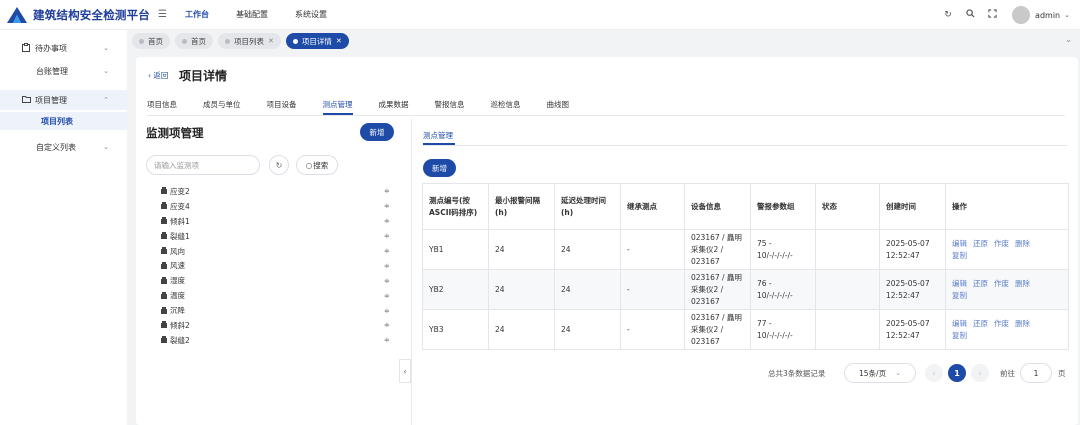  What do you see at coordinates (271, 280) in the screenshot?
I see `tree-item: 湿度 ≑` at bounding box center [271, 280].